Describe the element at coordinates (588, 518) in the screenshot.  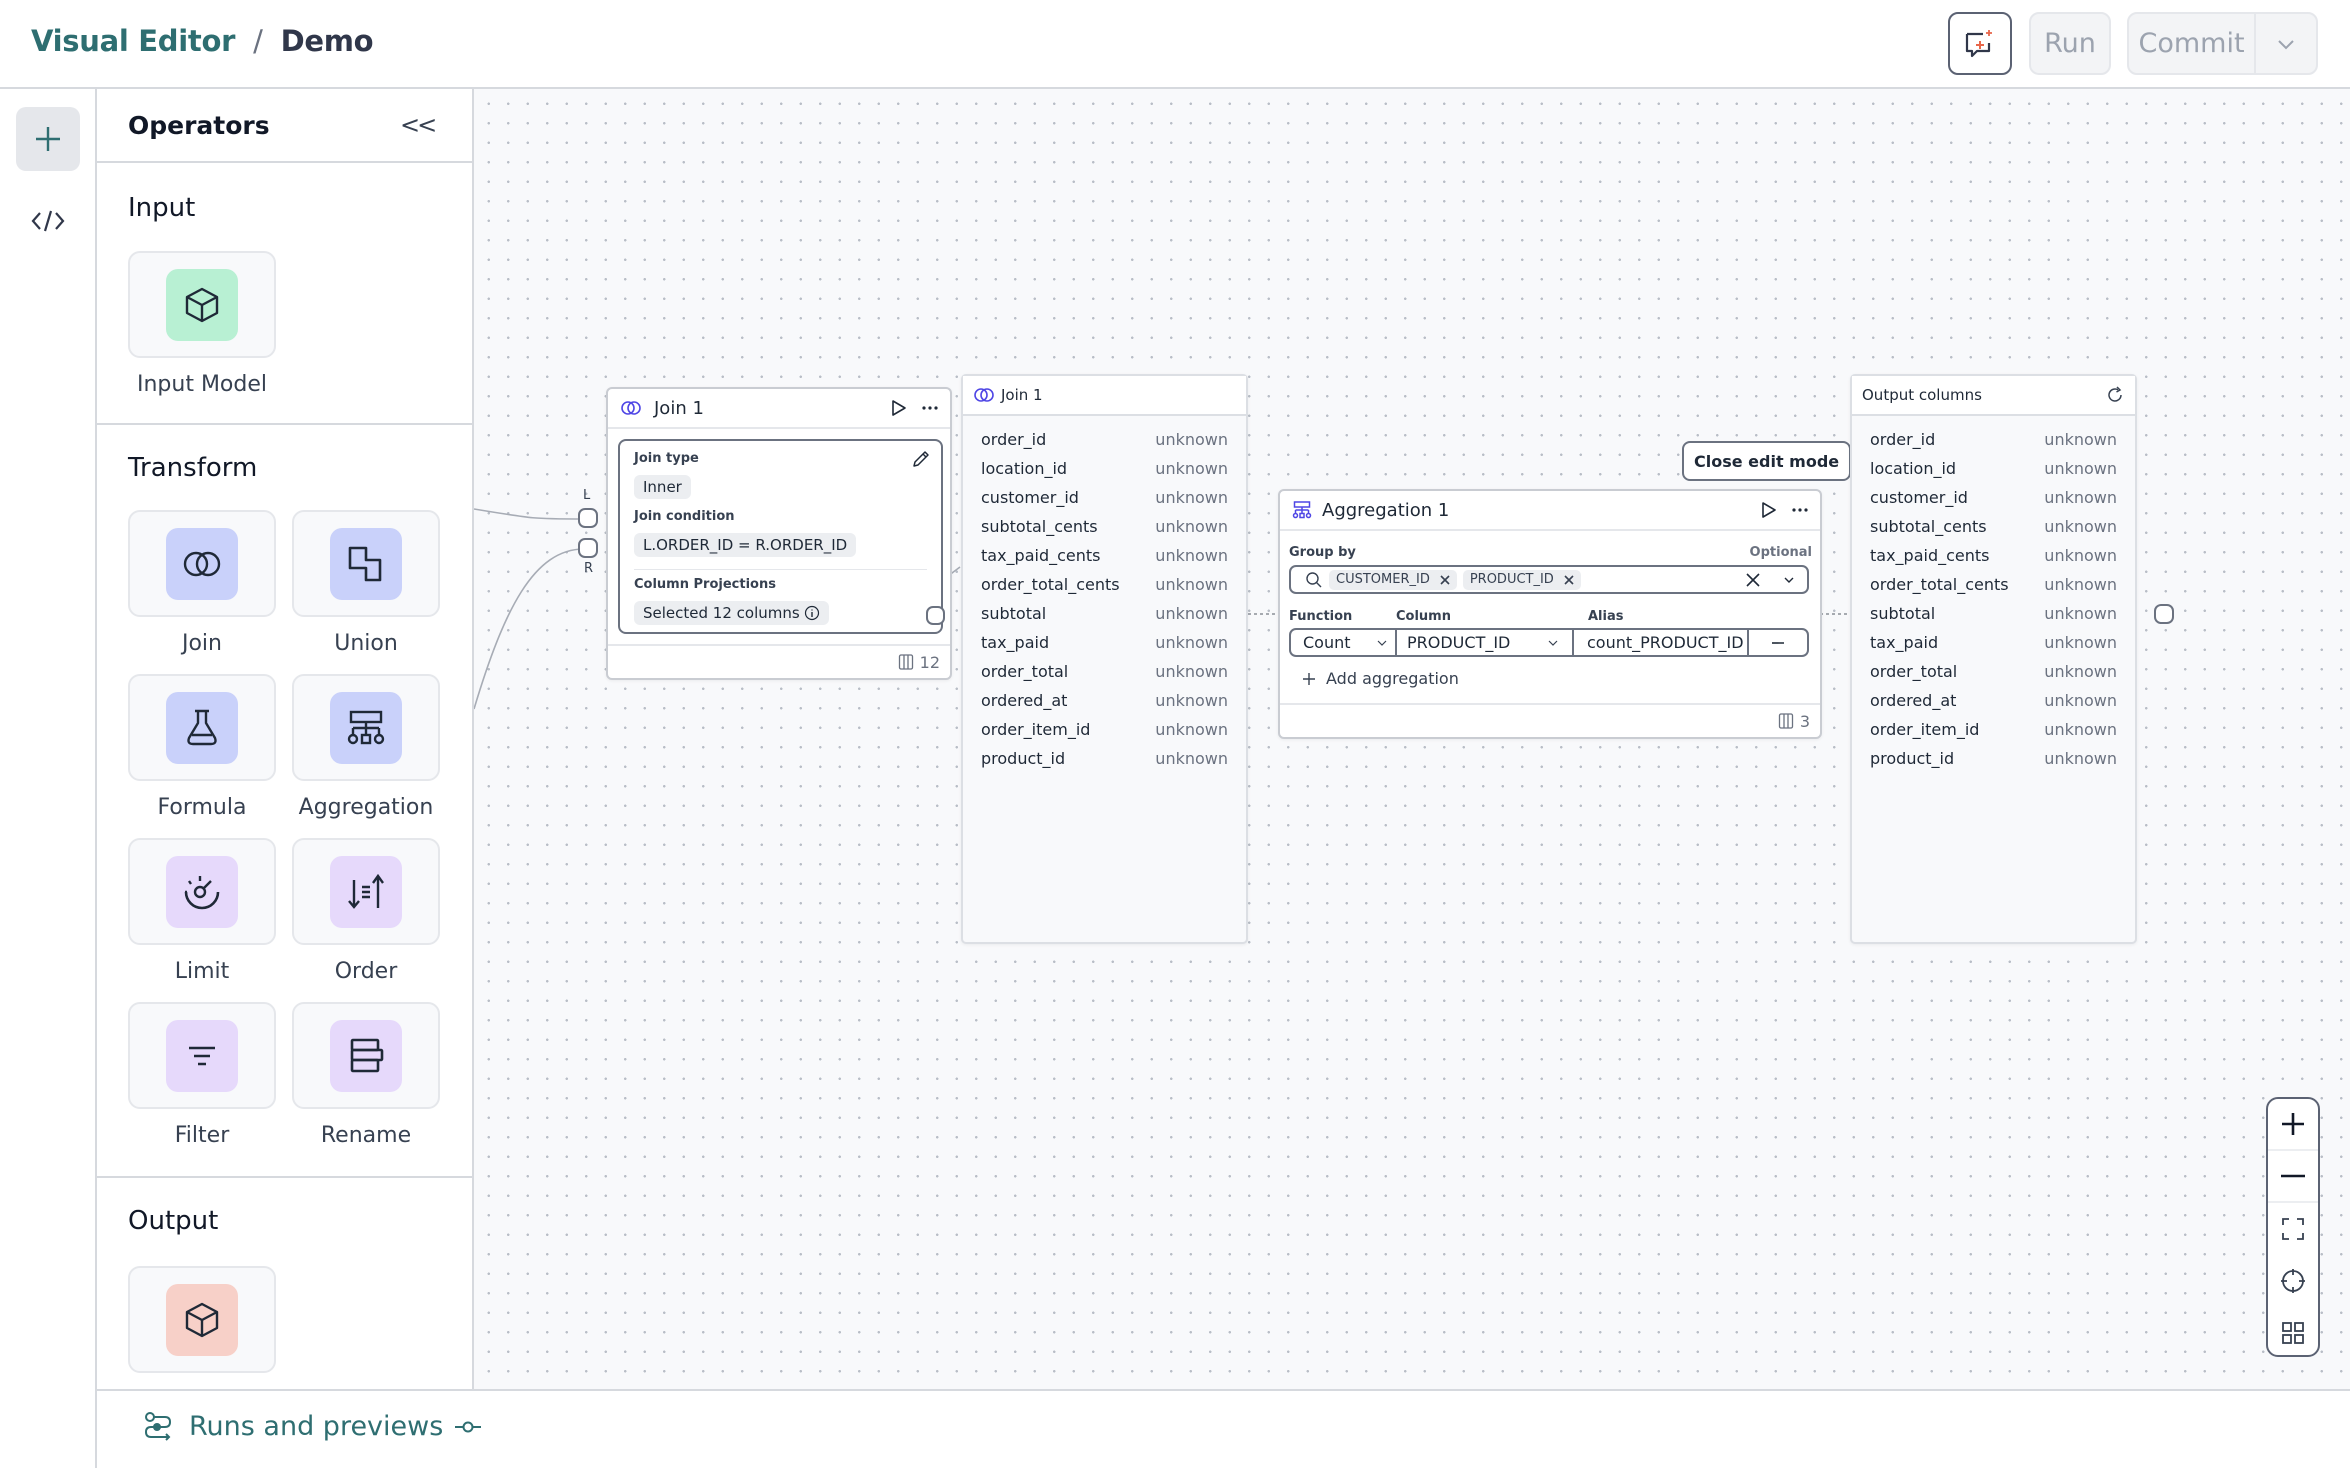
I see `input-handle-left` at that location.